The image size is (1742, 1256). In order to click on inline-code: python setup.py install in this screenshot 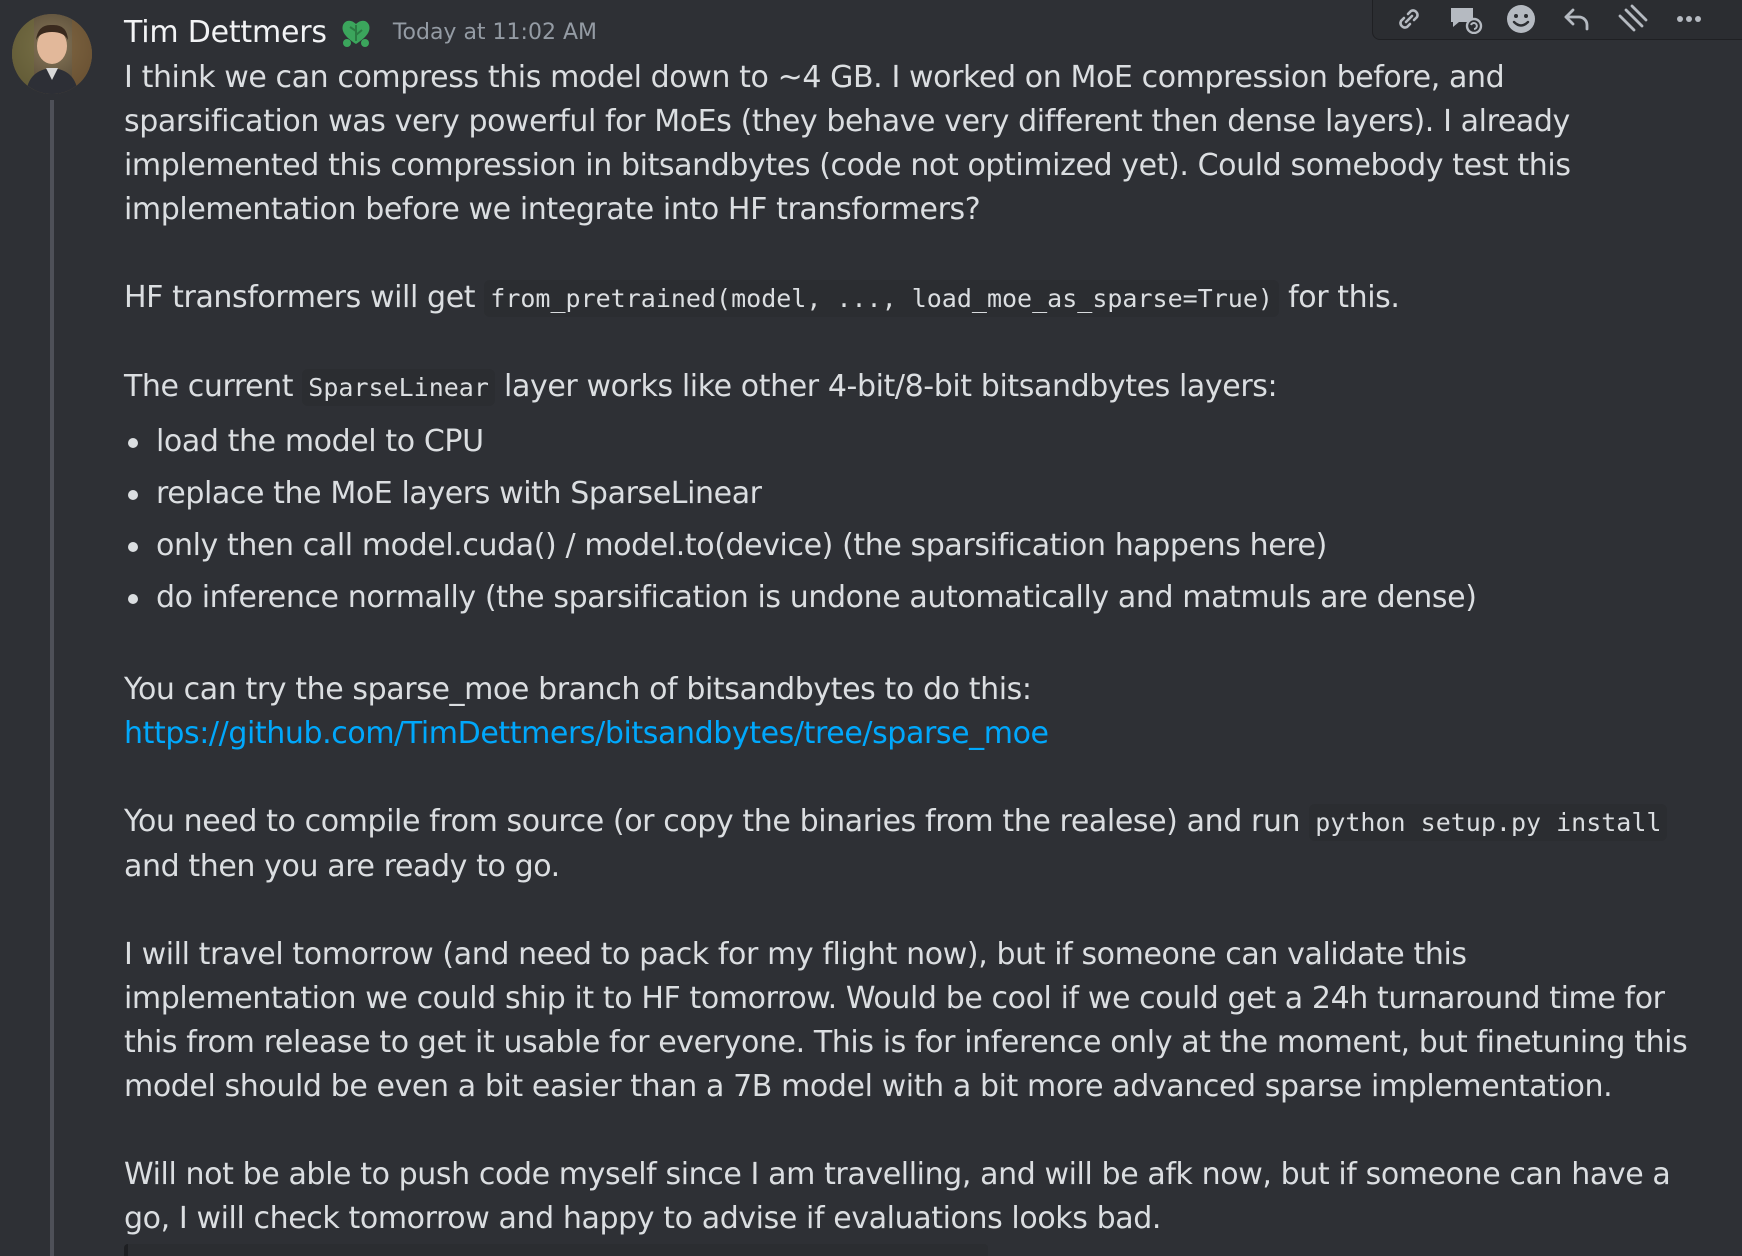, I will do `click(1488, 822)`.